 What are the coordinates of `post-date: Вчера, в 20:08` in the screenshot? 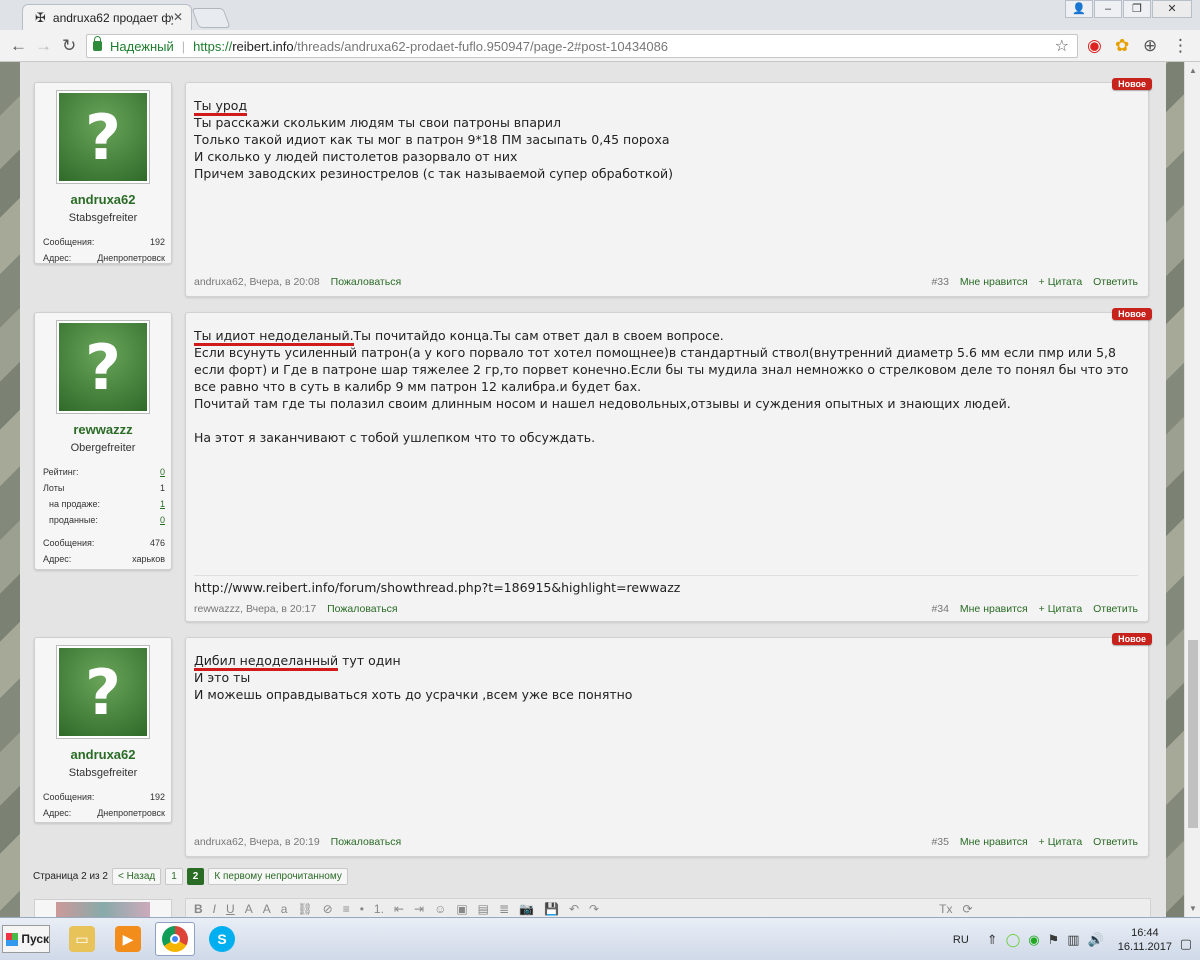 It's located at (284, 282).